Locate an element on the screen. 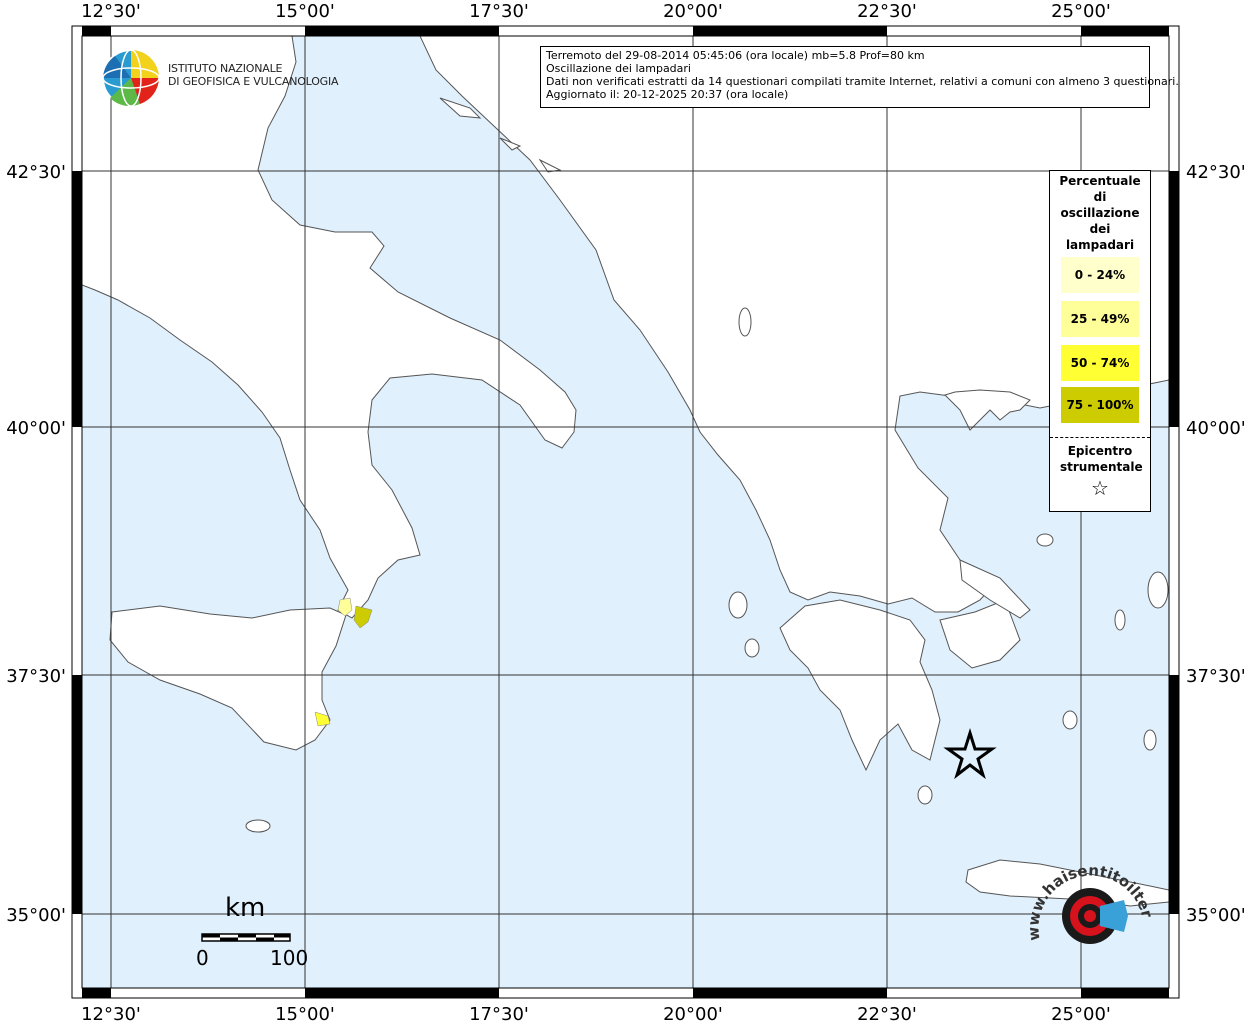 This screenshot has width=1252, height=1024. legend-separator is located at coordinates (1100, 437).